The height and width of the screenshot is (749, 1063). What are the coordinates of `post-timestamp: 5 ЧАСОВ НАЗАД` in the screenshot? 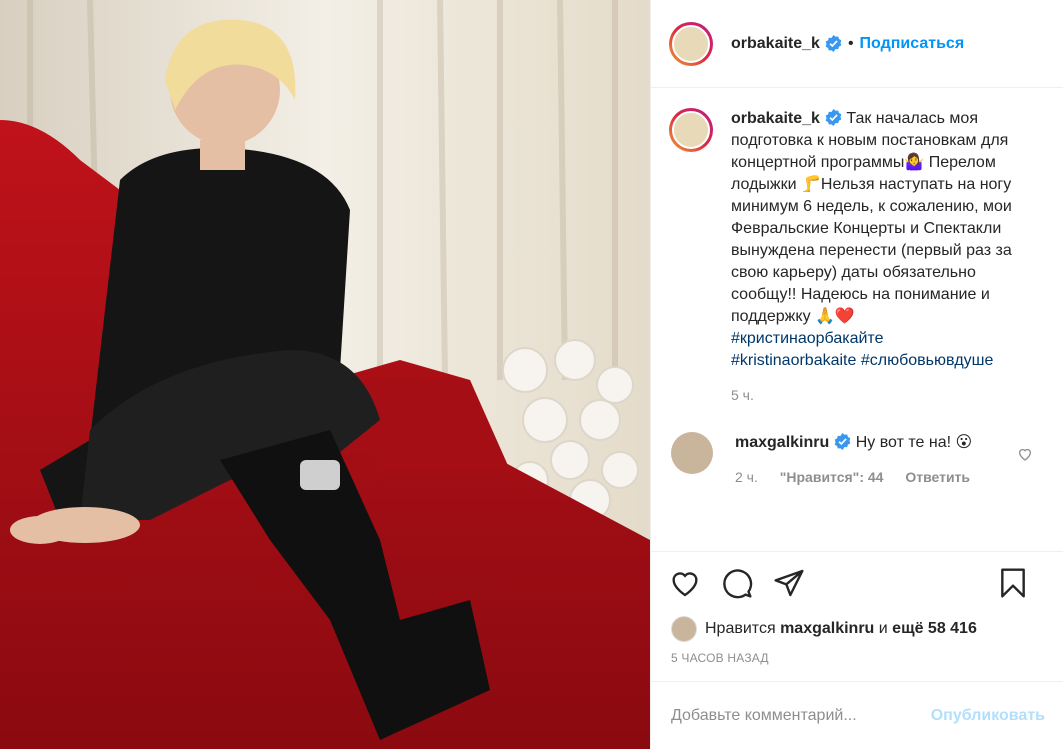 It's located at (857, 663).